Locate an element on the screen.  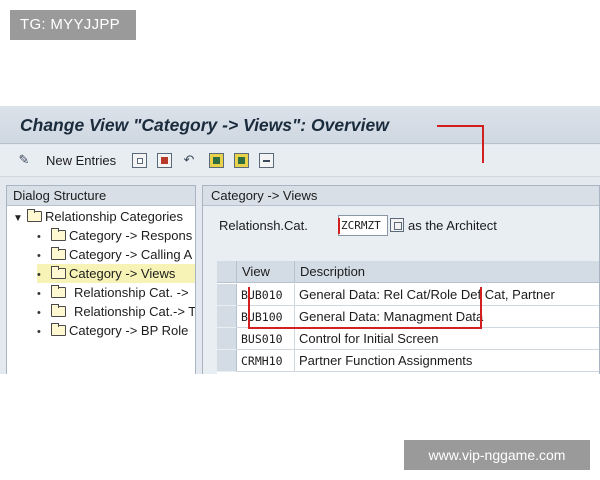
table-cell-view: CRMH10 is located at coordinates (266, 361).